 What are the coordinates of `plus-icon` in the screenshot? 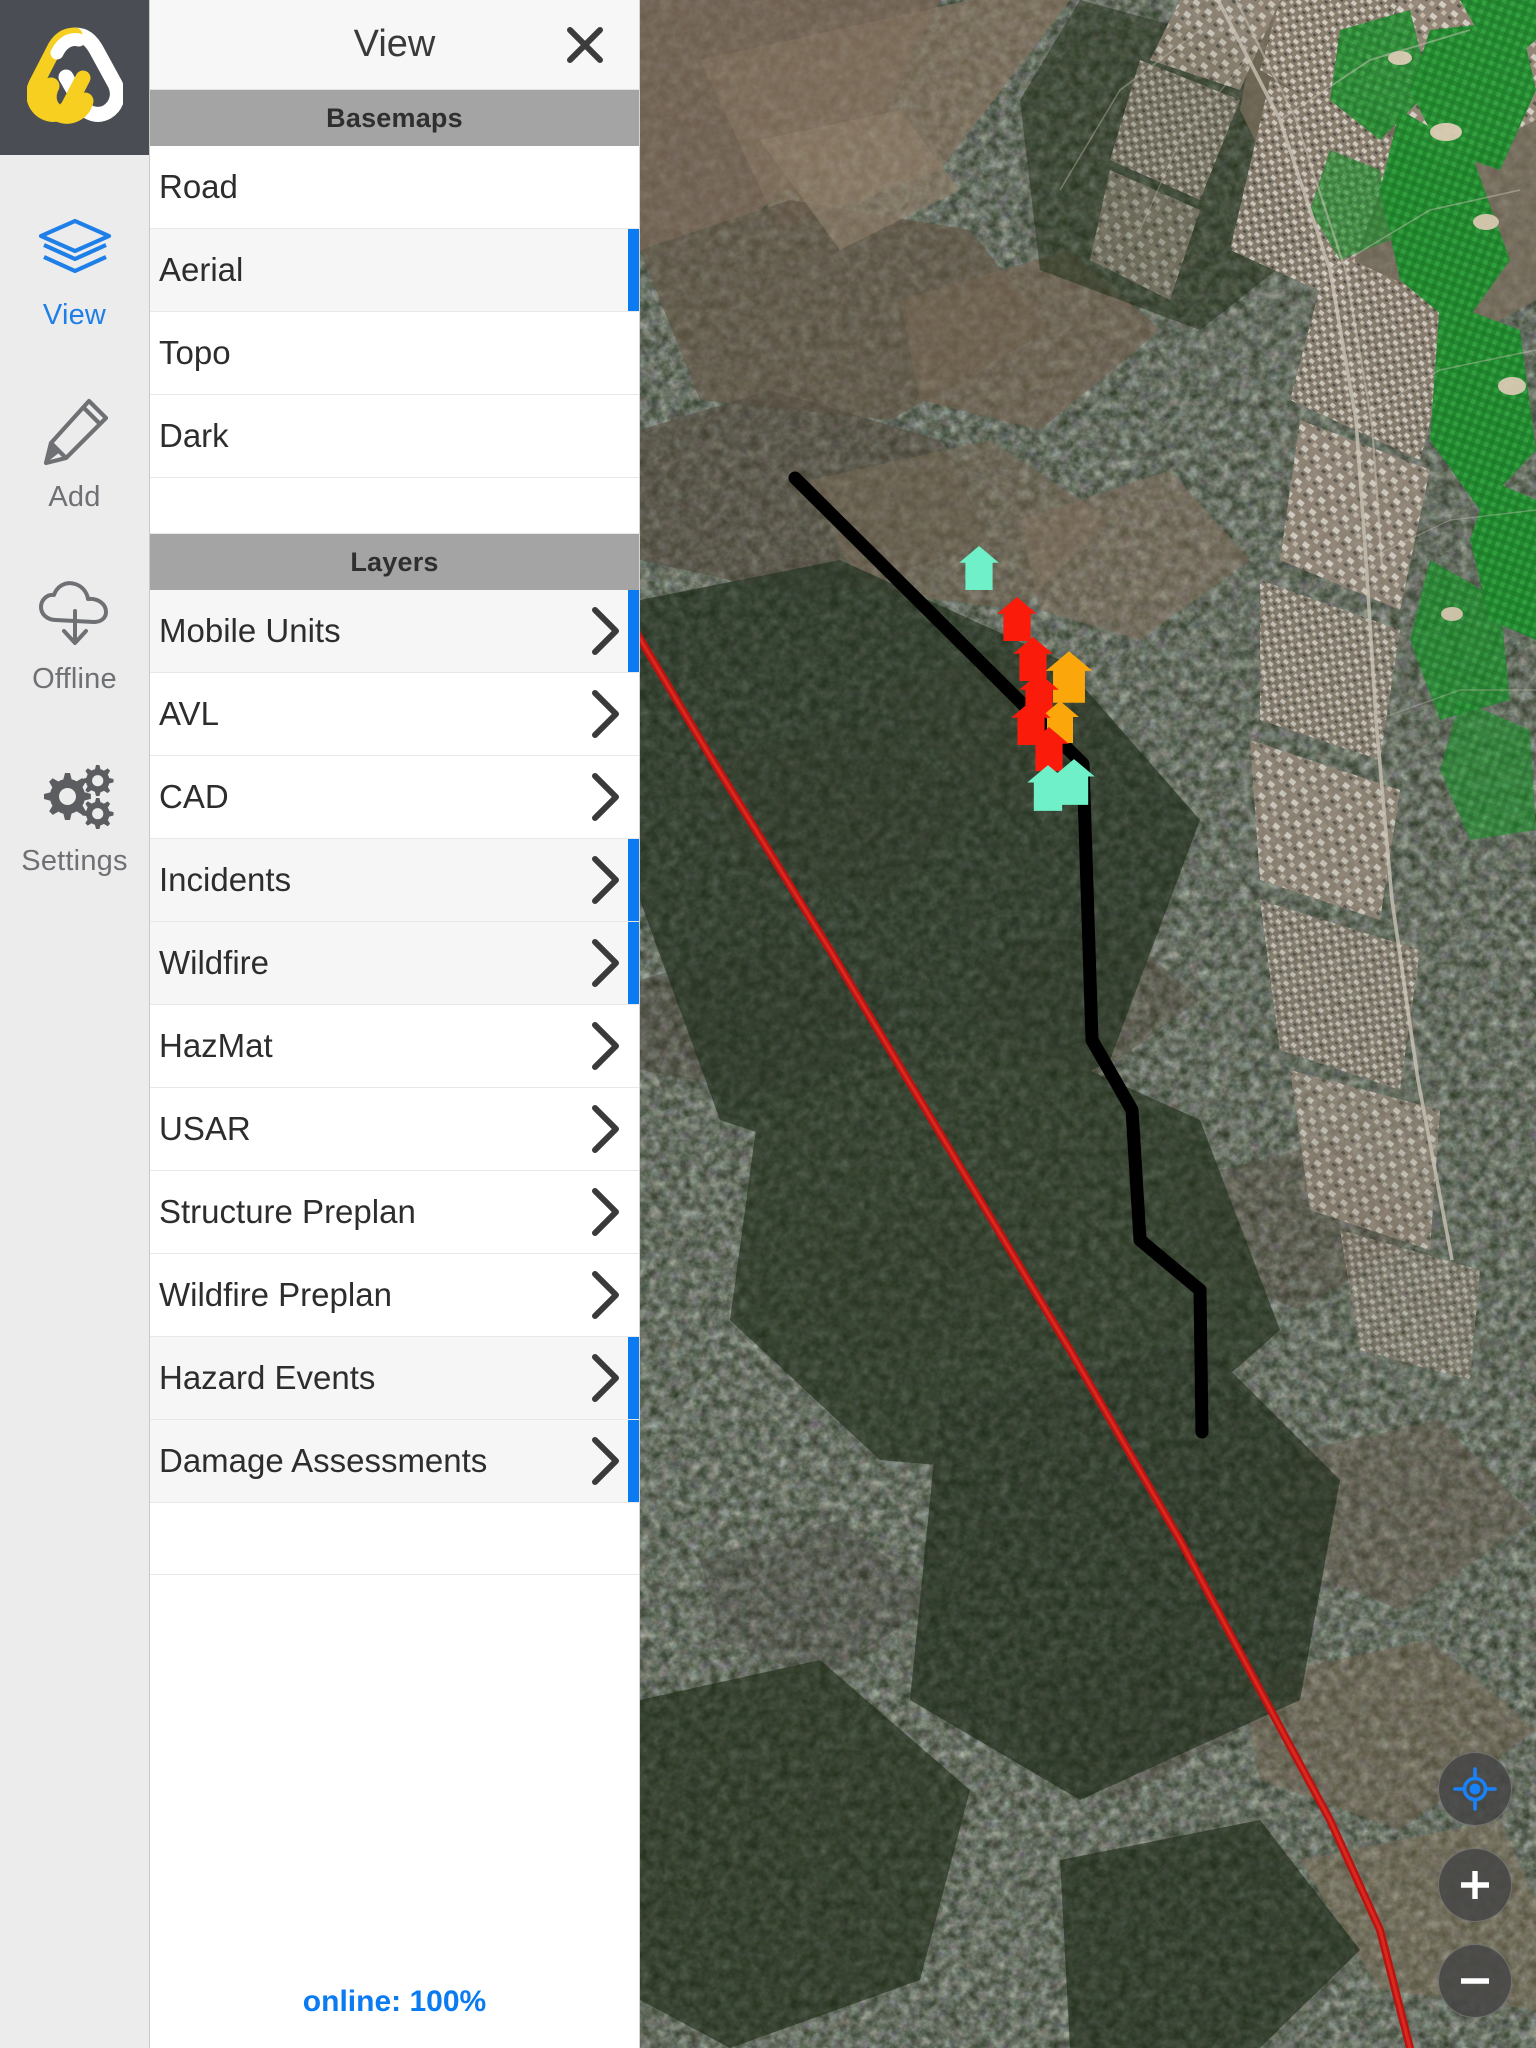 It's located at (1475, 1885).